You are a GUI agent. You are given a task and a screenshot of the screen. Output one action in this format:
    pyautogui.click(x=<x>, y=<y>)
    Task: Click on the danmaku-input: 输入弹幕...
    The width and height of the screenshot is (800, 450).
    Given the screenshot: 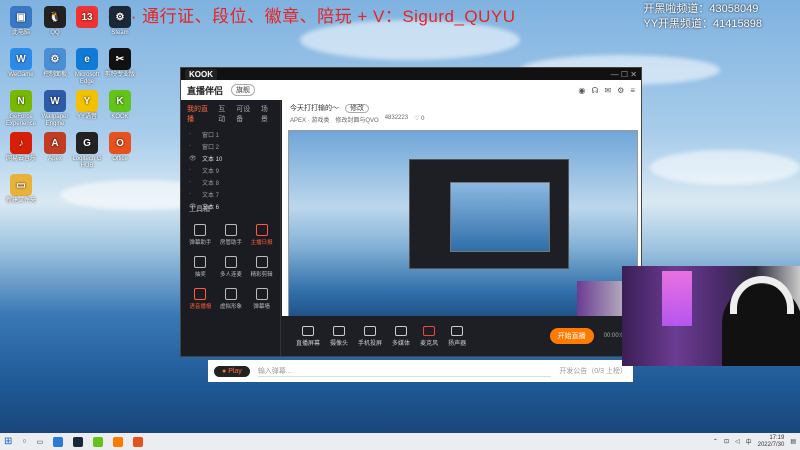 What is the action you would take?
    pyautogui.click(x=404, y=371)
    